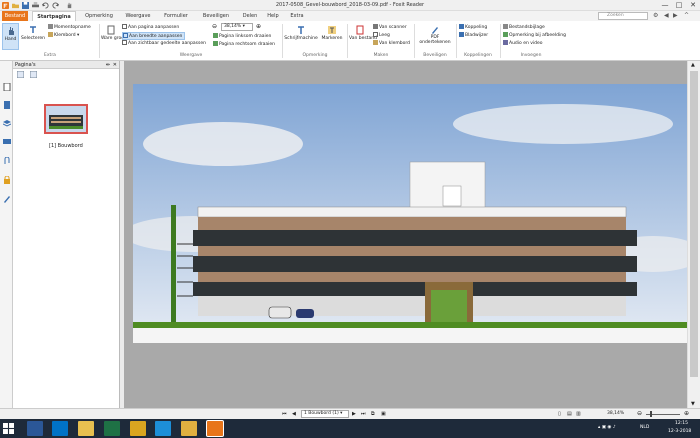 This screenshot has height=438, width=700. What do you see at coordinates (7, 87) in the screenshot?
I see `pages-icon` at bounding box center [7, 87].